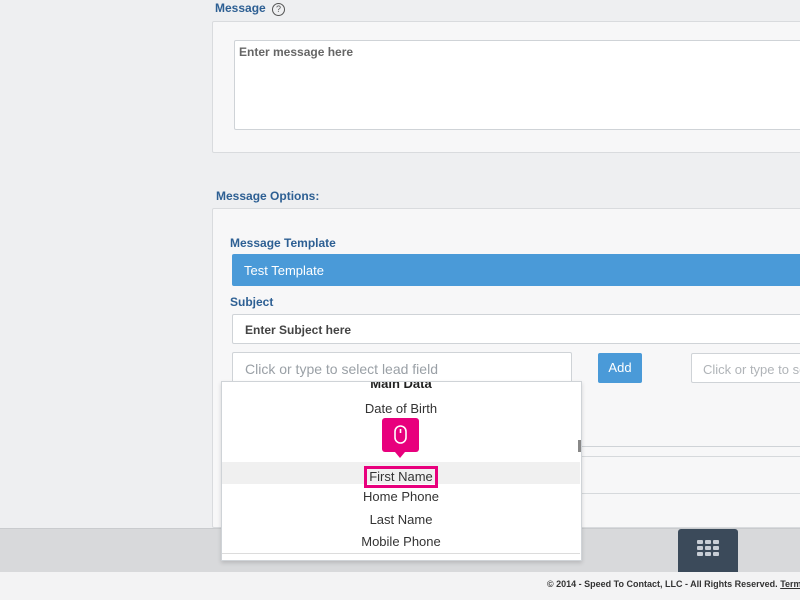  What do you see at coordinates (708, 548) in the screenshot?
I see `keypad-grid-icon` at bounding box center [708, 548].